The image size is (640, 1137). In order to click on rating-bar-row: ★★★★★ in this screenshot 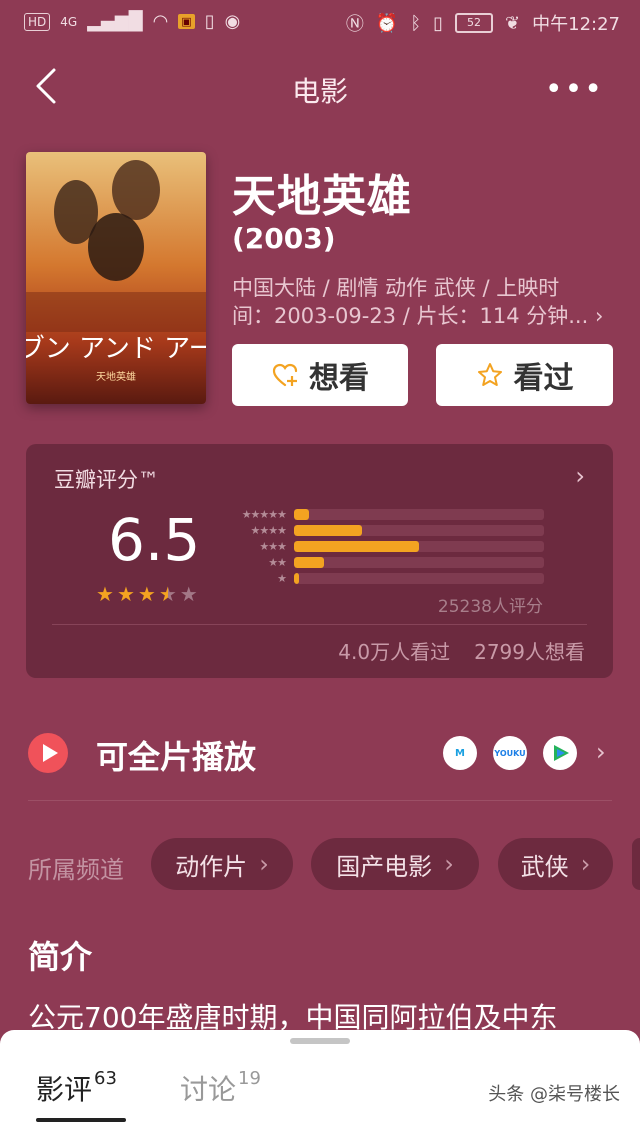, I will do `click(384, 514)`.